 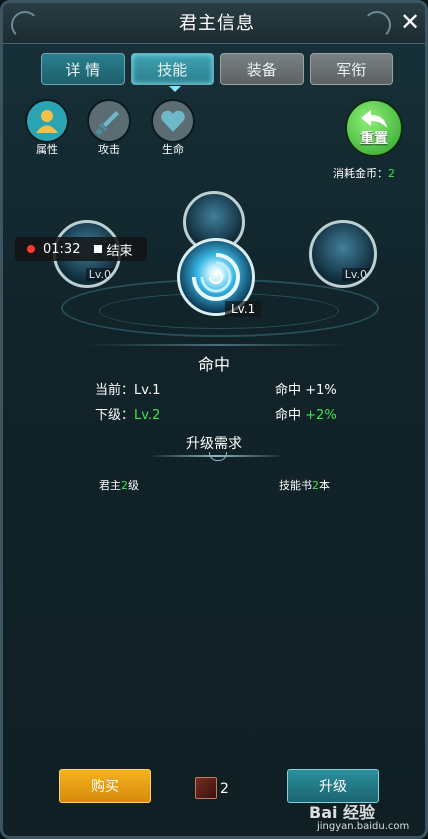 I want to click on current-level: Lv.1, so click(x=147, y=390).